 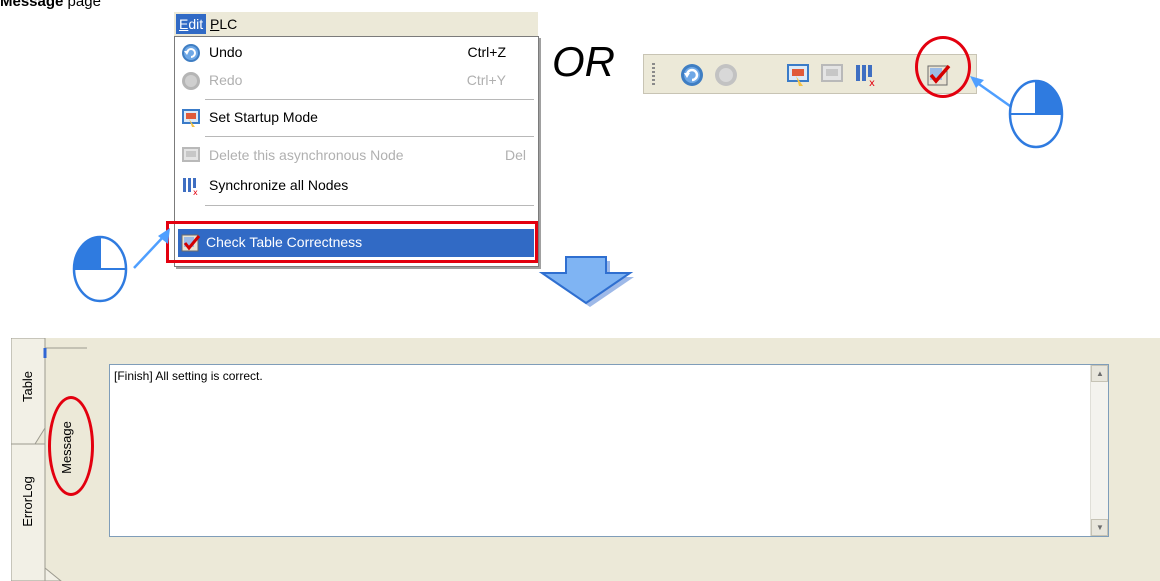 What do you see at coordinates (352, 242) in the screenshot?
I see `highlight-box` at bounding box center [352, 242].